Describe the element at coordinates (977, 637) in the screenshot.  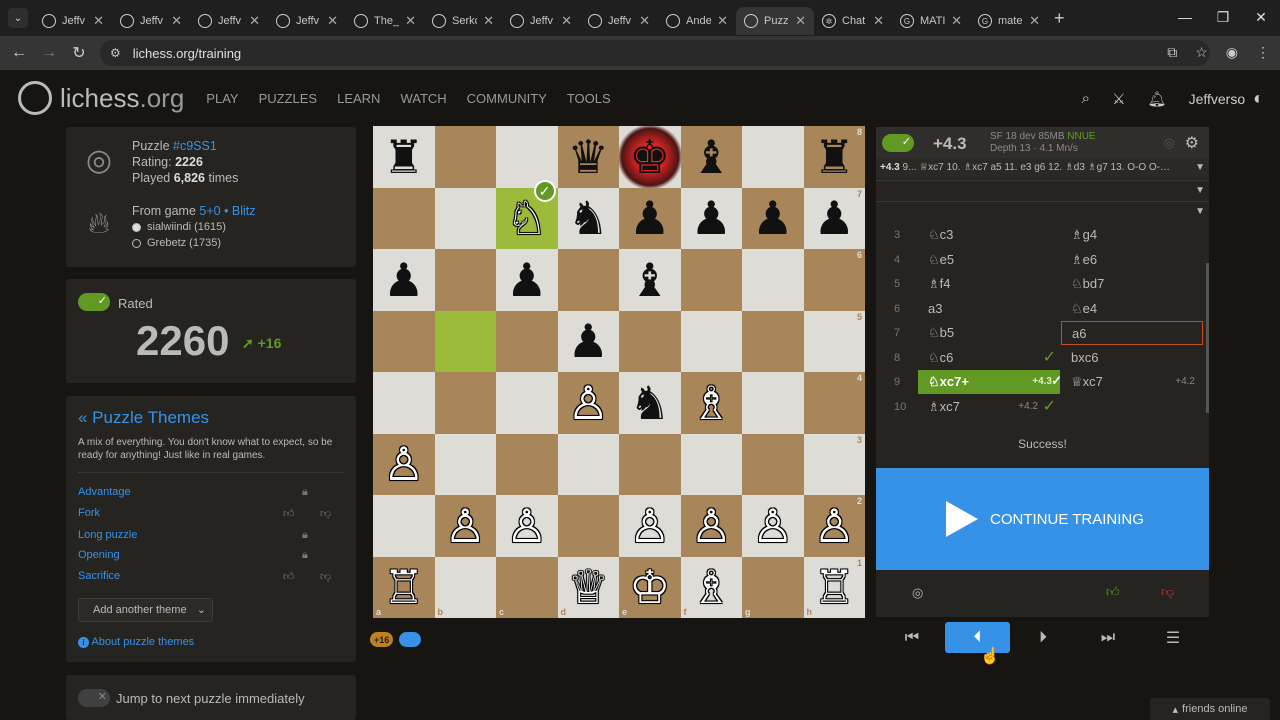
I see `prev-move-icon: ⏴` at that location.